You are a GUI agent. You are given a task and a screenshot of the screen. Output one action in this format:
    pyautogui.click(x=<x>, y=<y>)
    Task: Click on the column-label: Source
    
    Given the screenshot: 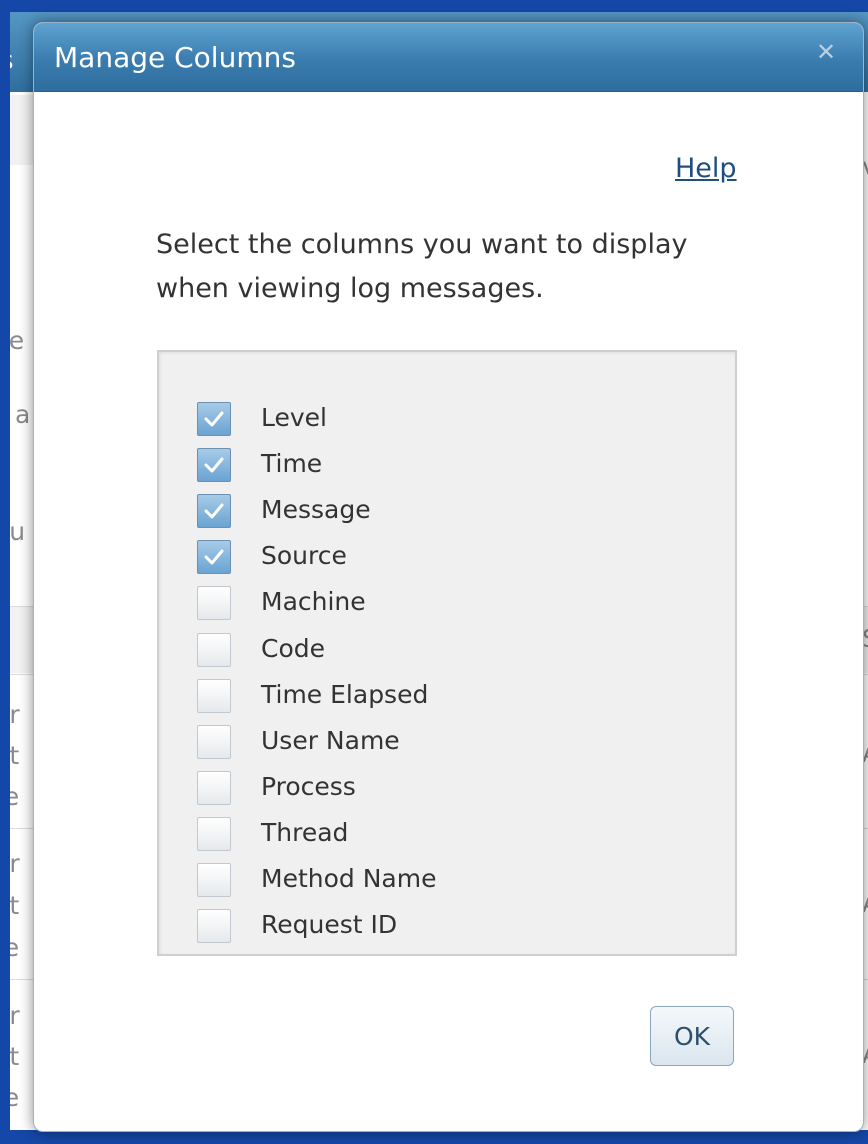 What is the action you would take?
    pyautogui.click(x=304, y=556)
    